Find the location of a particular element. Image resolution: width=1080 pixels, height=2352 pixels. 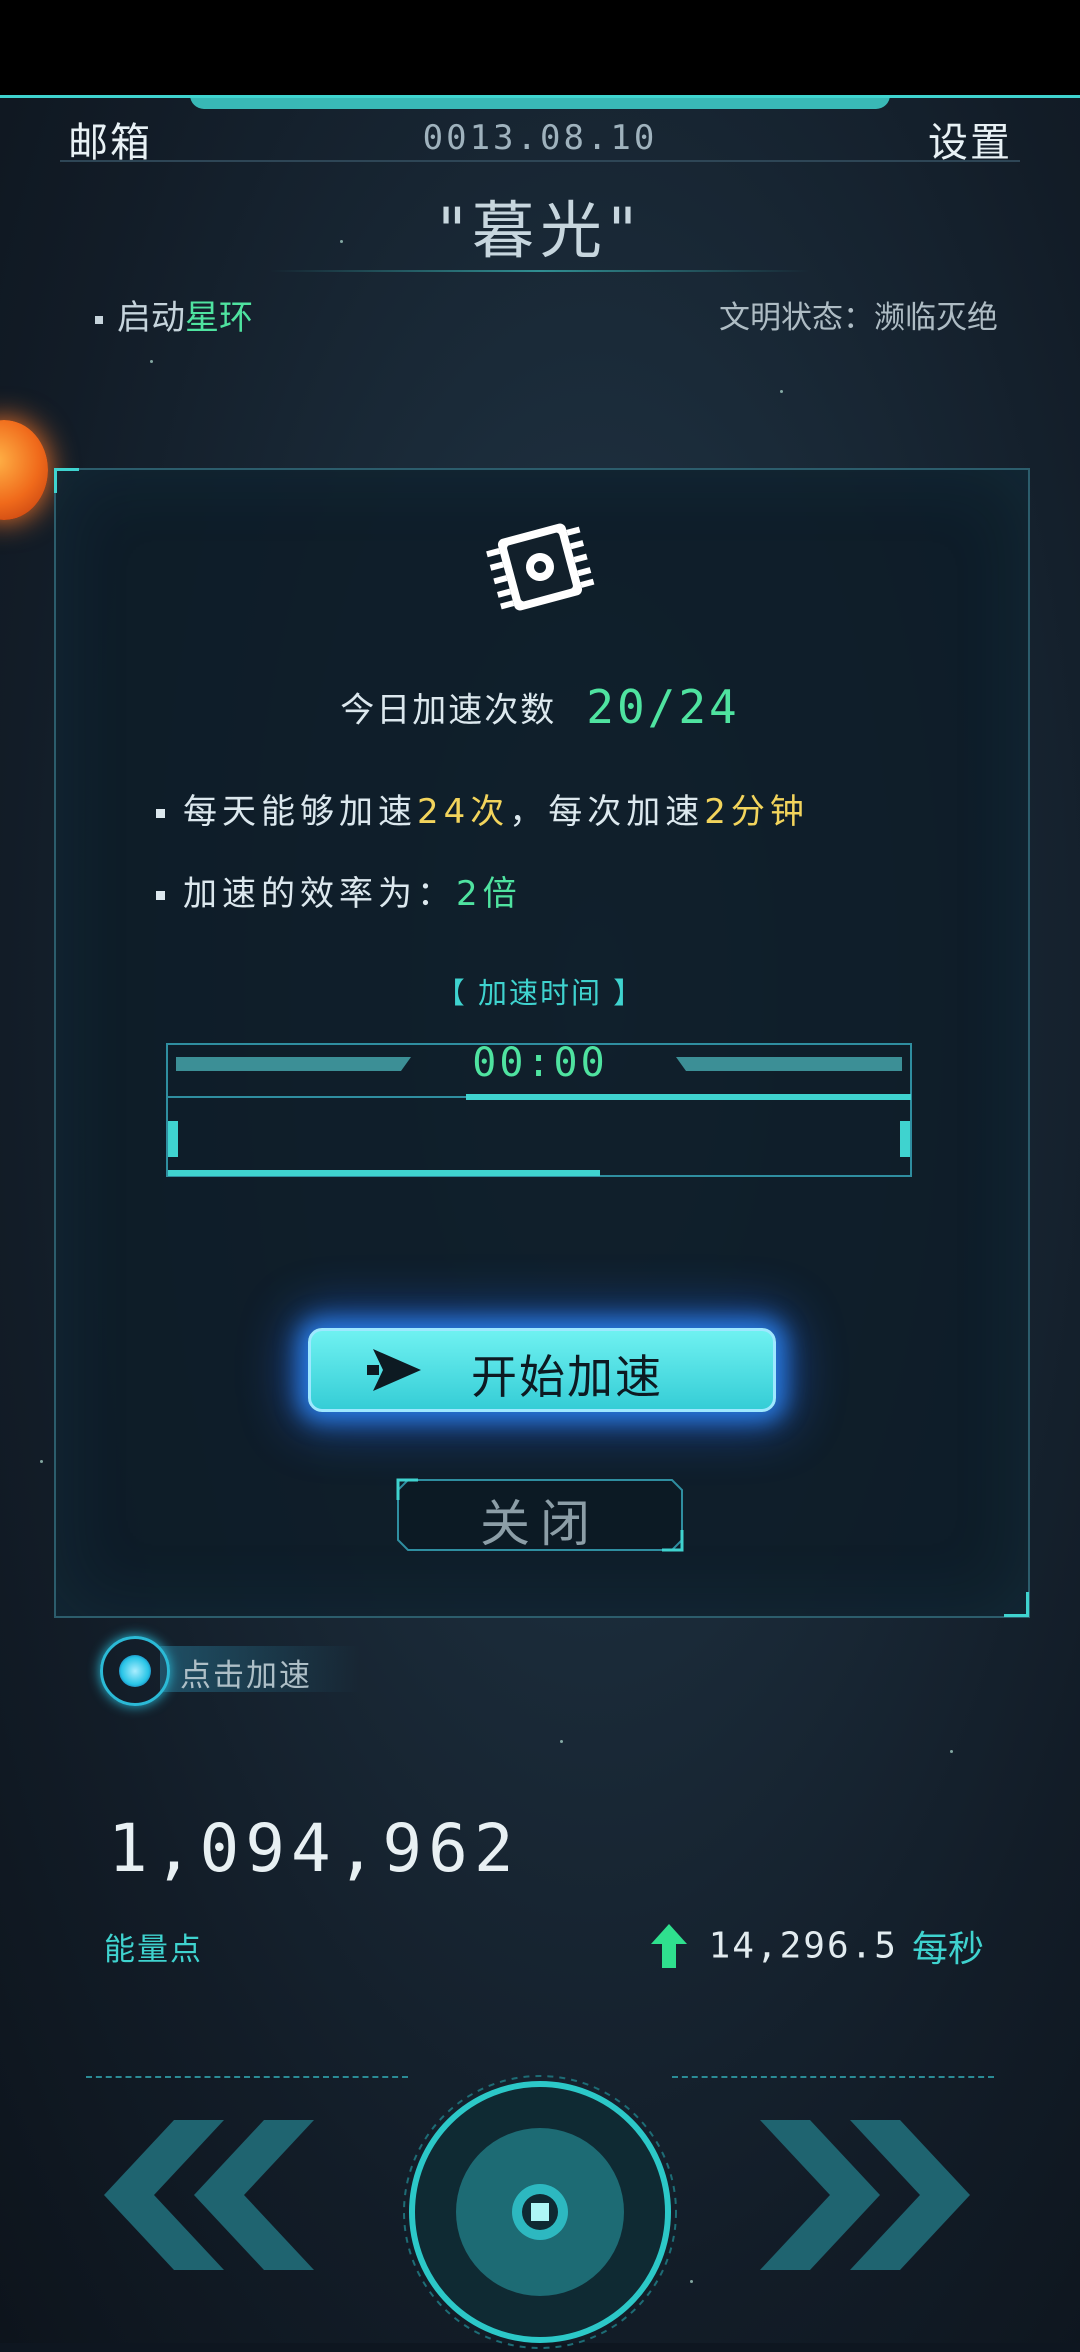

speedup-time-title: 【 加速时间 】 is located at coordinates (540, 993).